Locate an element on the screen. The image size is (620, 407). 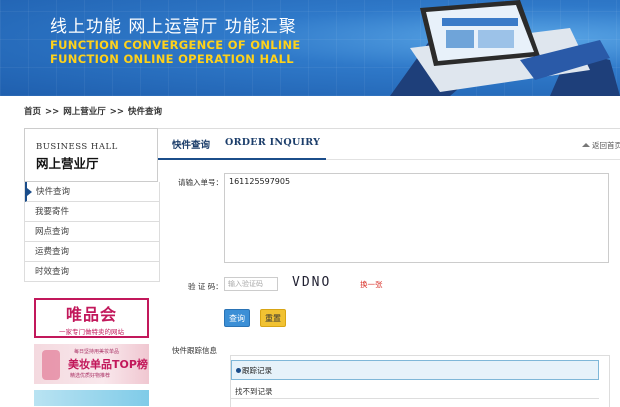
vipshop-ad-banner: 唯品会 一家专门做特卖的网站 is located at coordinates (91, 318).